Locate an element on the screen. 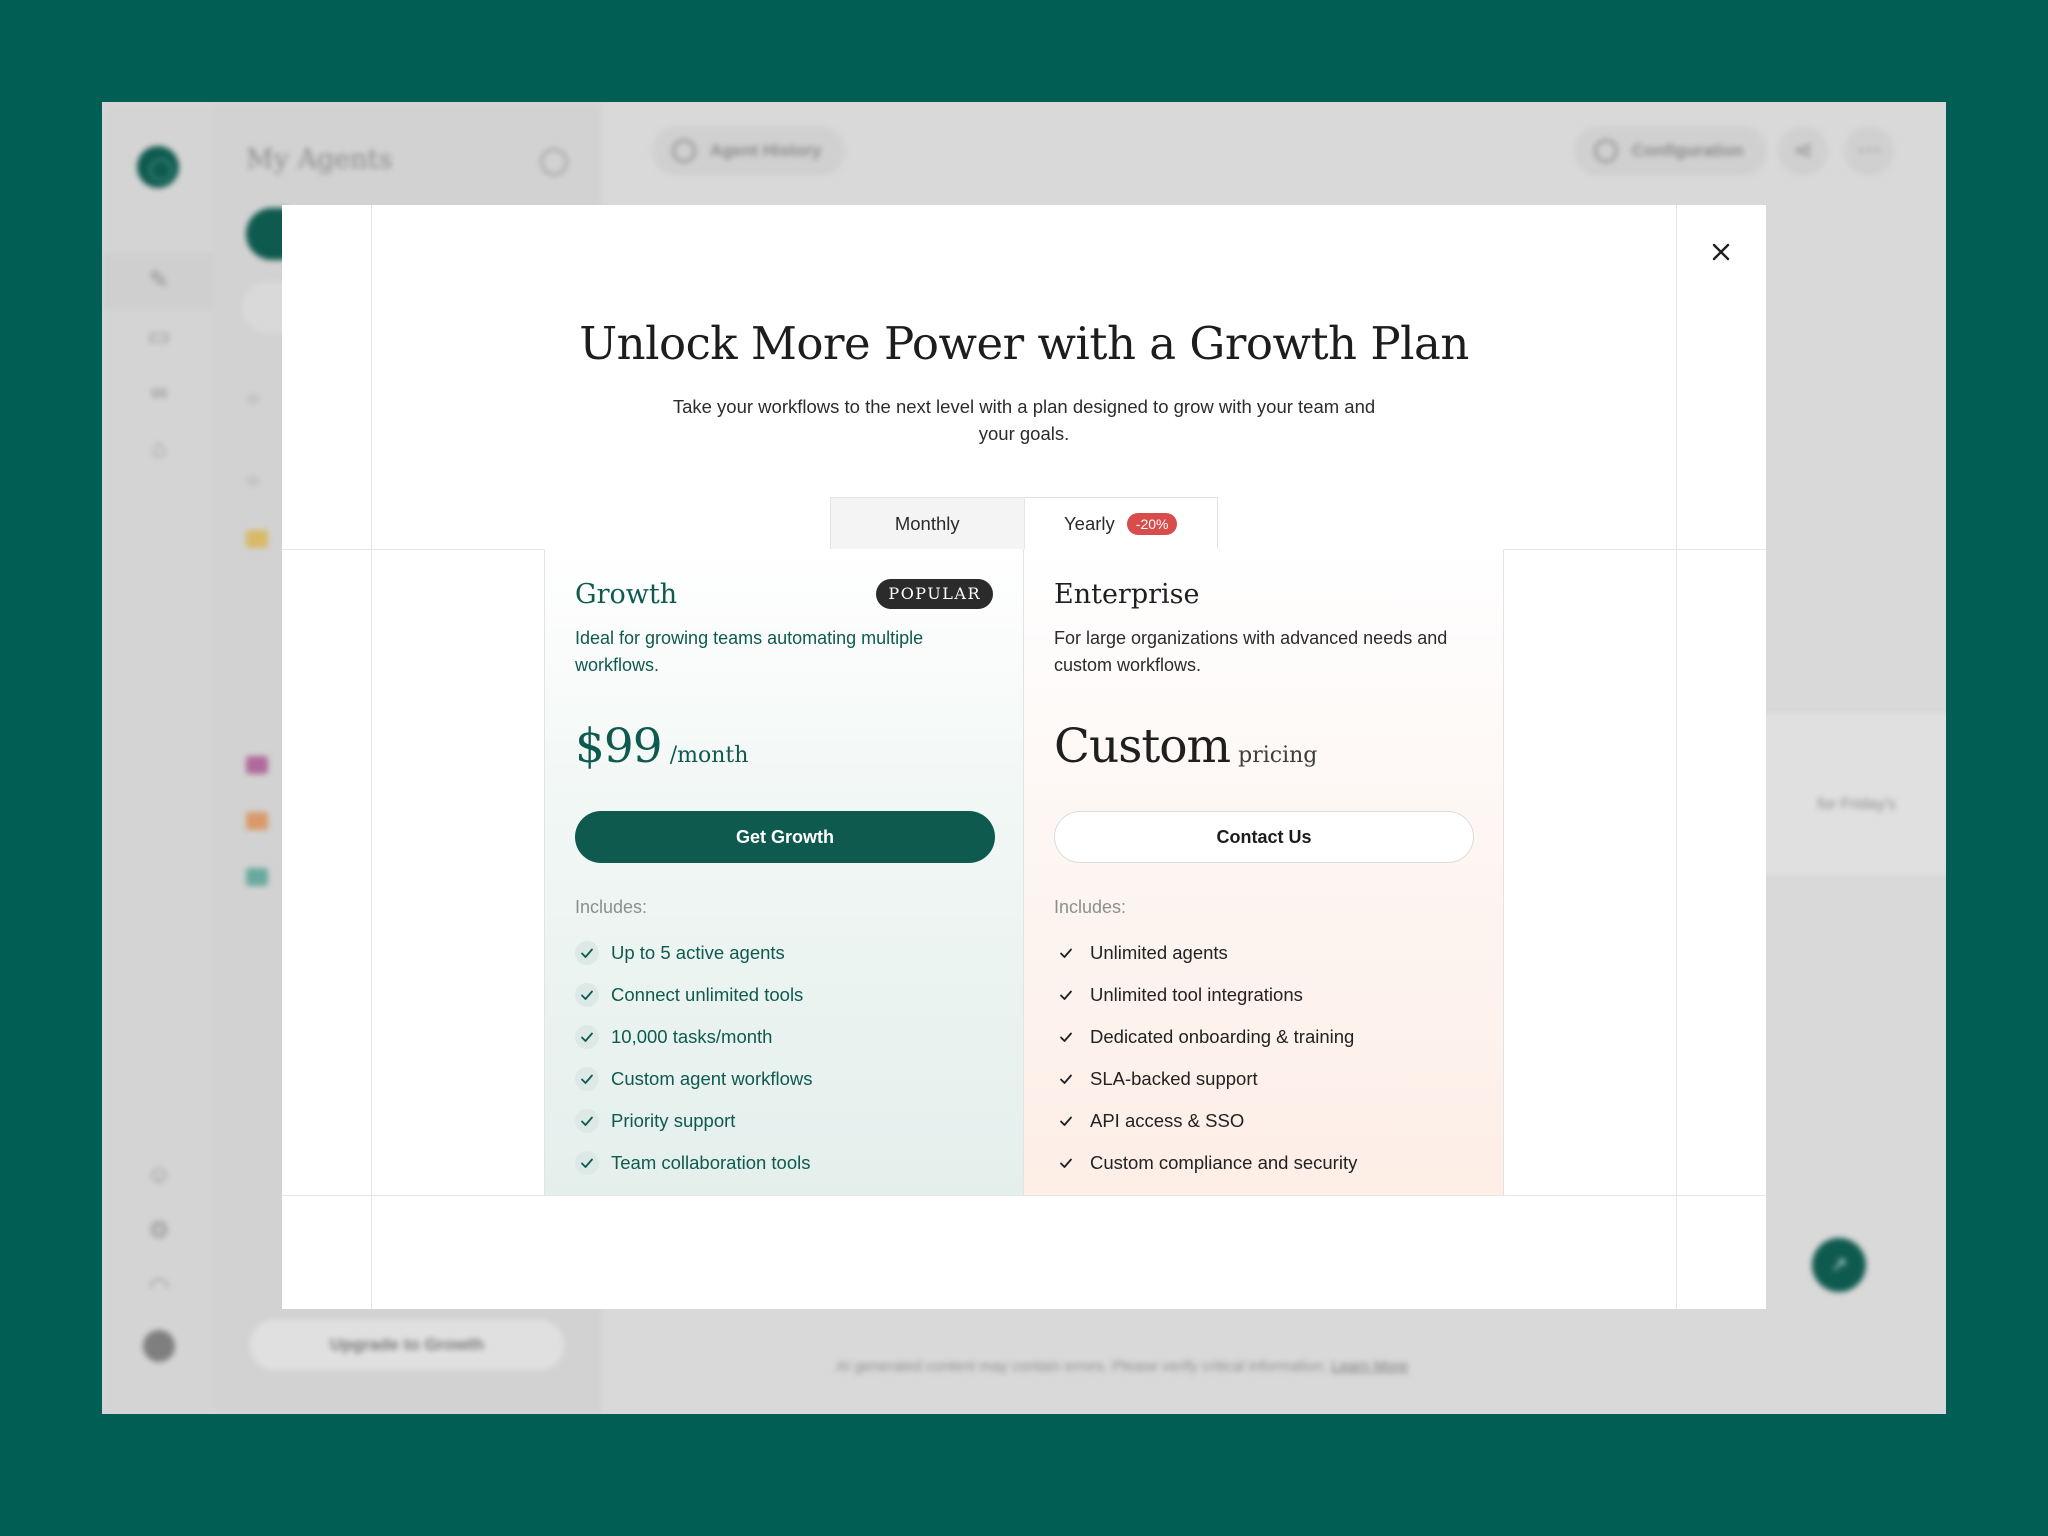 The width and height of the screenshot is (2048, 1536). billing-monthly-option: Monthly is located at coordinates (928, 523).